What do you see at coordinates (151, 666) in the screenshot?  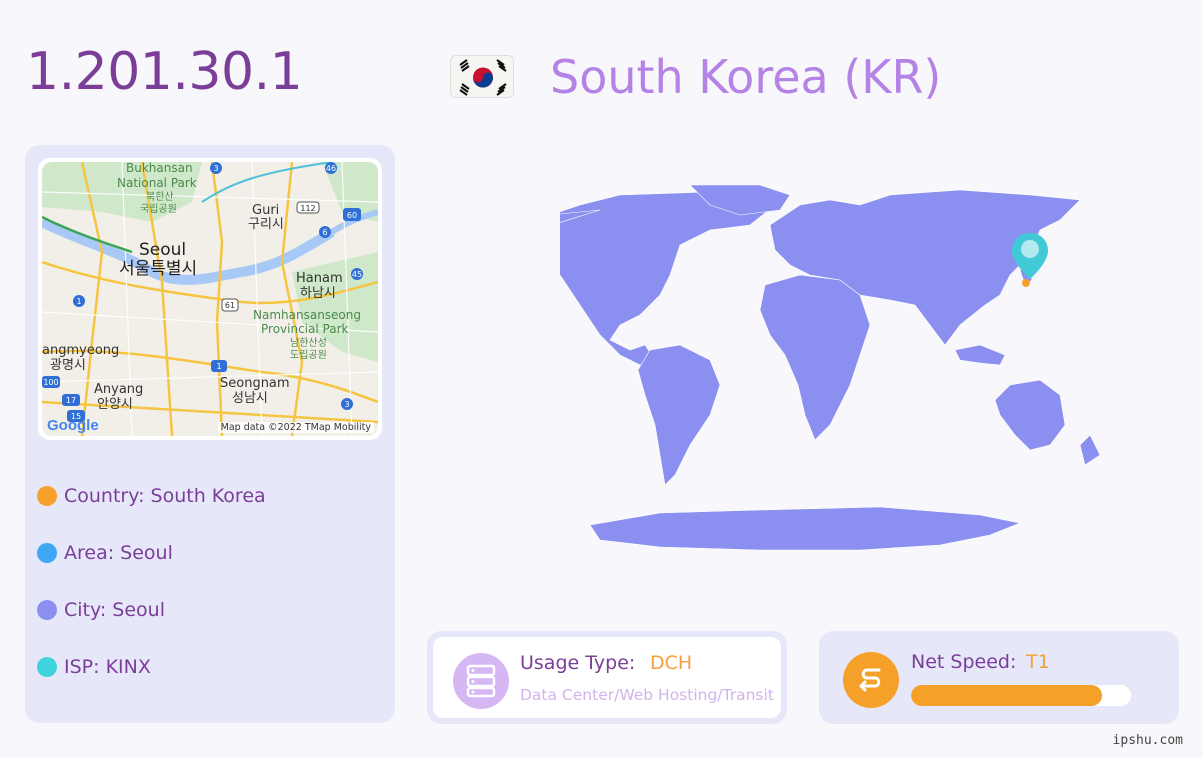 I see `info-isp: ISP: KINX` at bounding box center [151, 666].